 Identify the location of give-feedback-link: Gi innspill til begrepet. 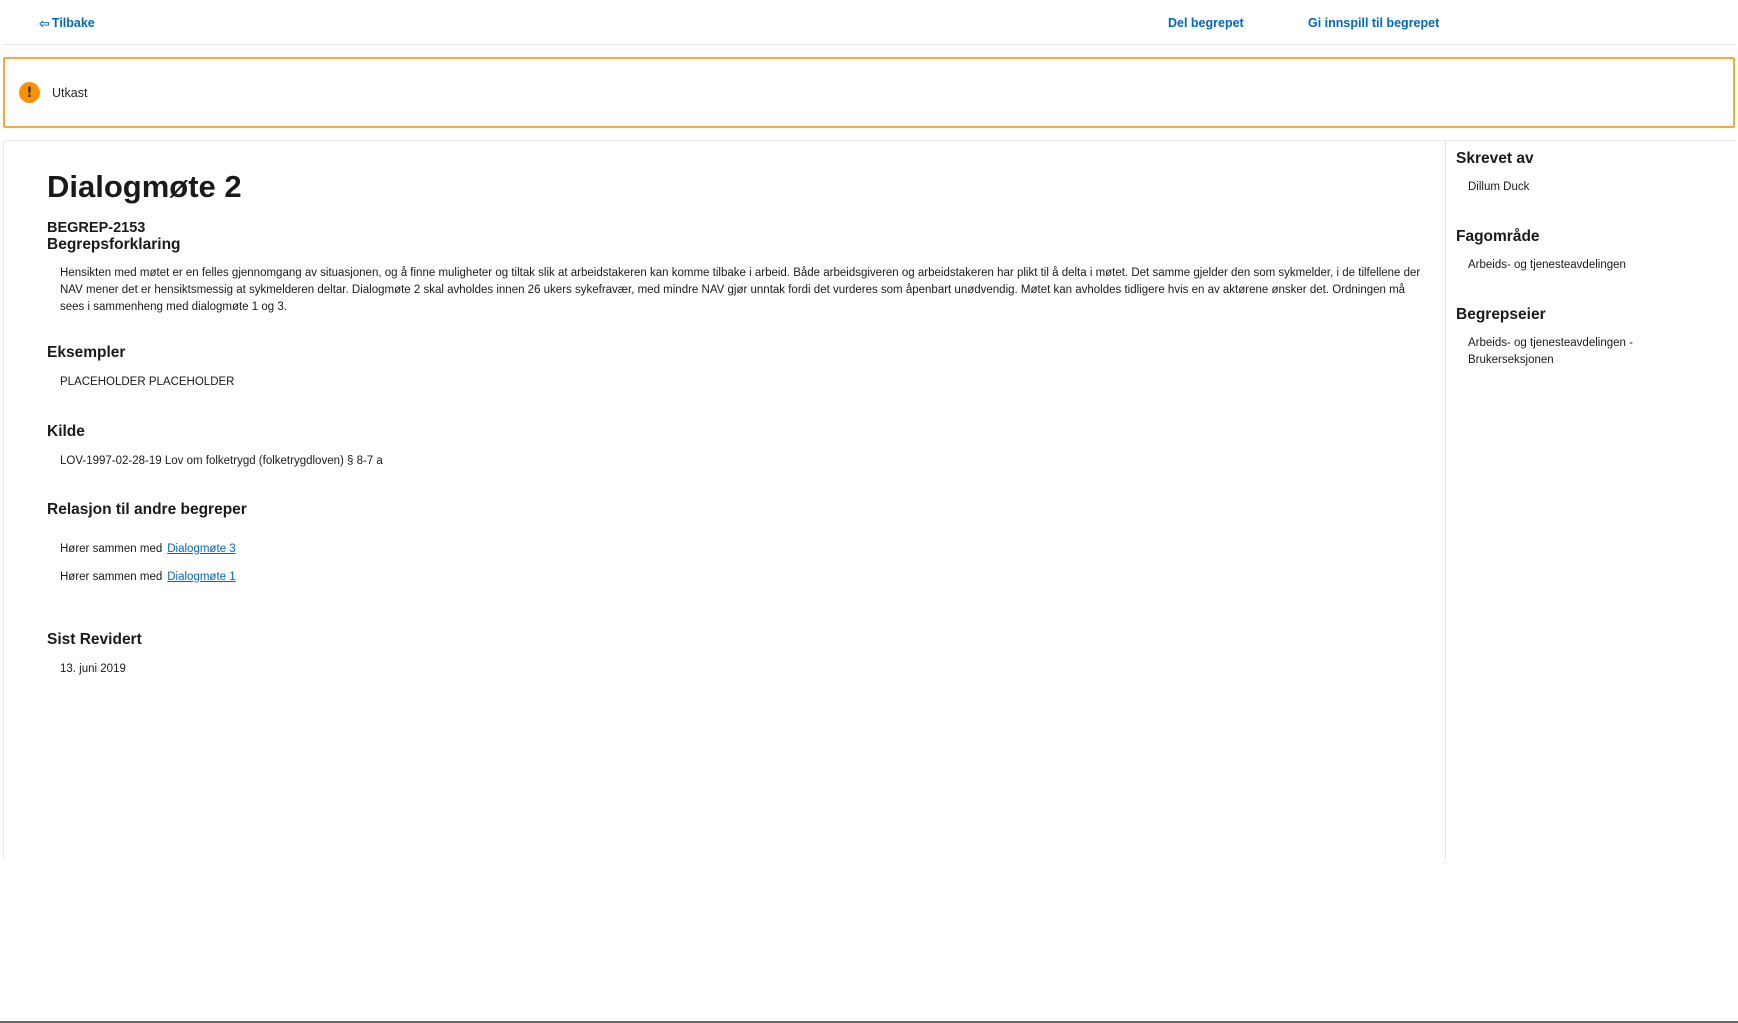
(1373, 23).